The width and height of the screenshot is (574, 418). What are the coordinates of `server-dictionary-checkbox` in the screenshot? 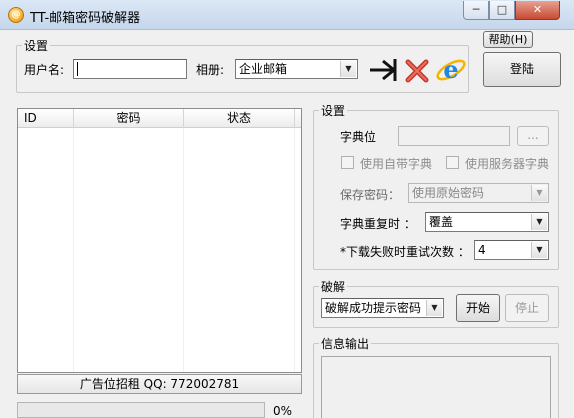 It's located at (452, 162).